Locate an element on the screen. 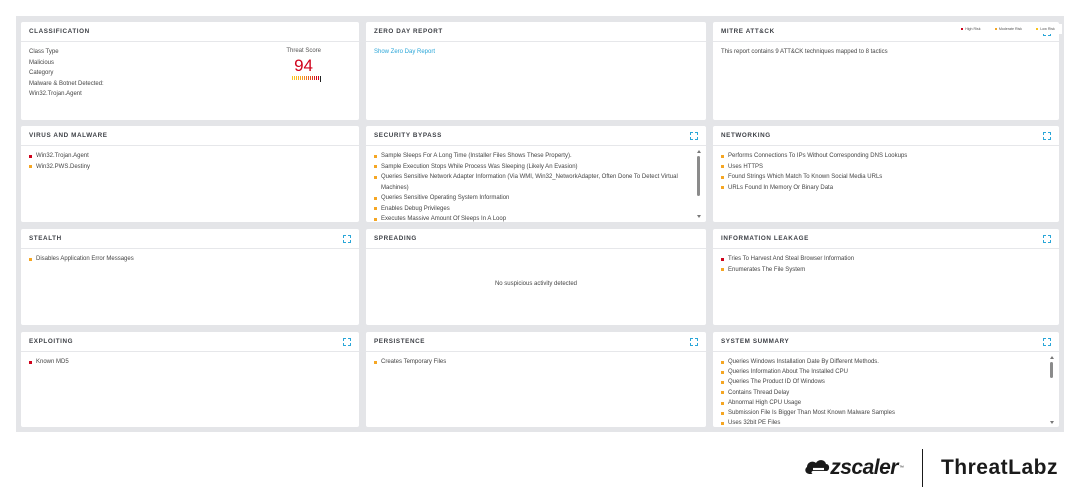 The width and height of the screenshot is (1080, 501). show-zero-day-report-link: Show Zero Day Report is located at coordinates (404, 52).